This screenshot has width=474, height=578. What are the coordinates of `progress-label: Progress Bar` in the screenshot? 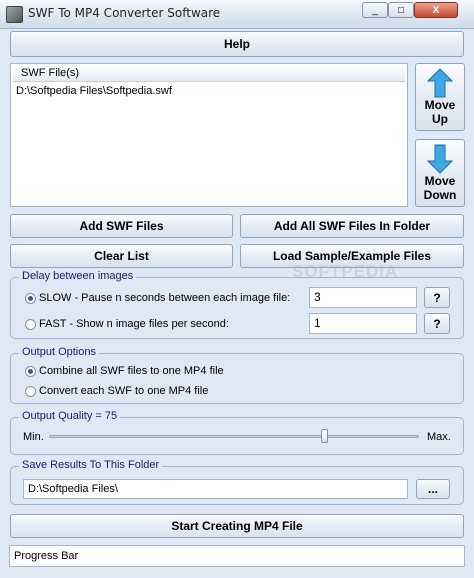 It's located at (46, 556).